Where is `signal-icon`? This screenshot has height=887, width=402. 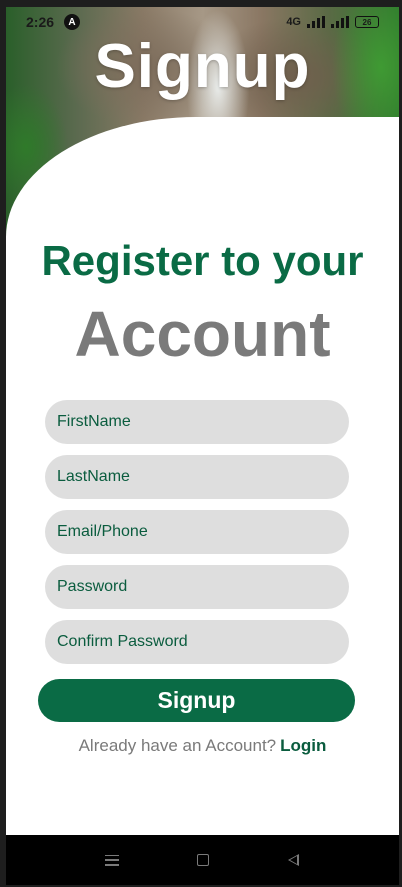 signal-icon is located at coordinates (316, 22).